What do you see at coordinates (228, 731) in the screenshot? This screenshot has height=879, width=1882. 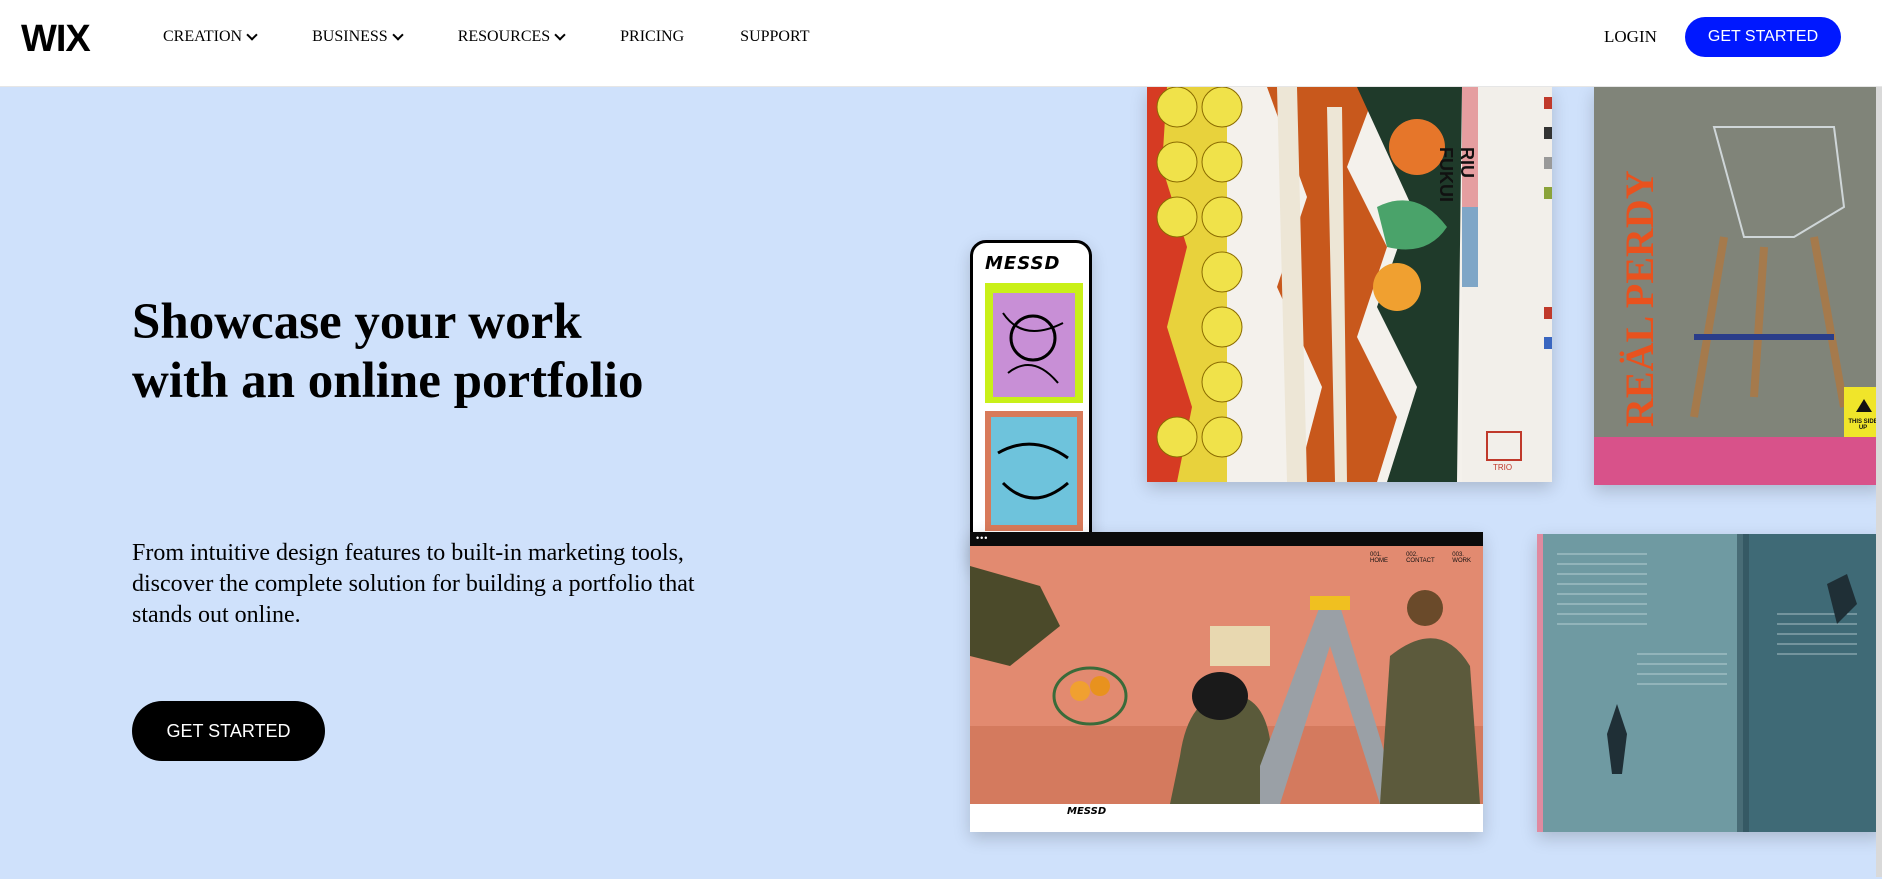 I see `hero-get-started-button: GET STARTED` at bounding box center [228, 731].